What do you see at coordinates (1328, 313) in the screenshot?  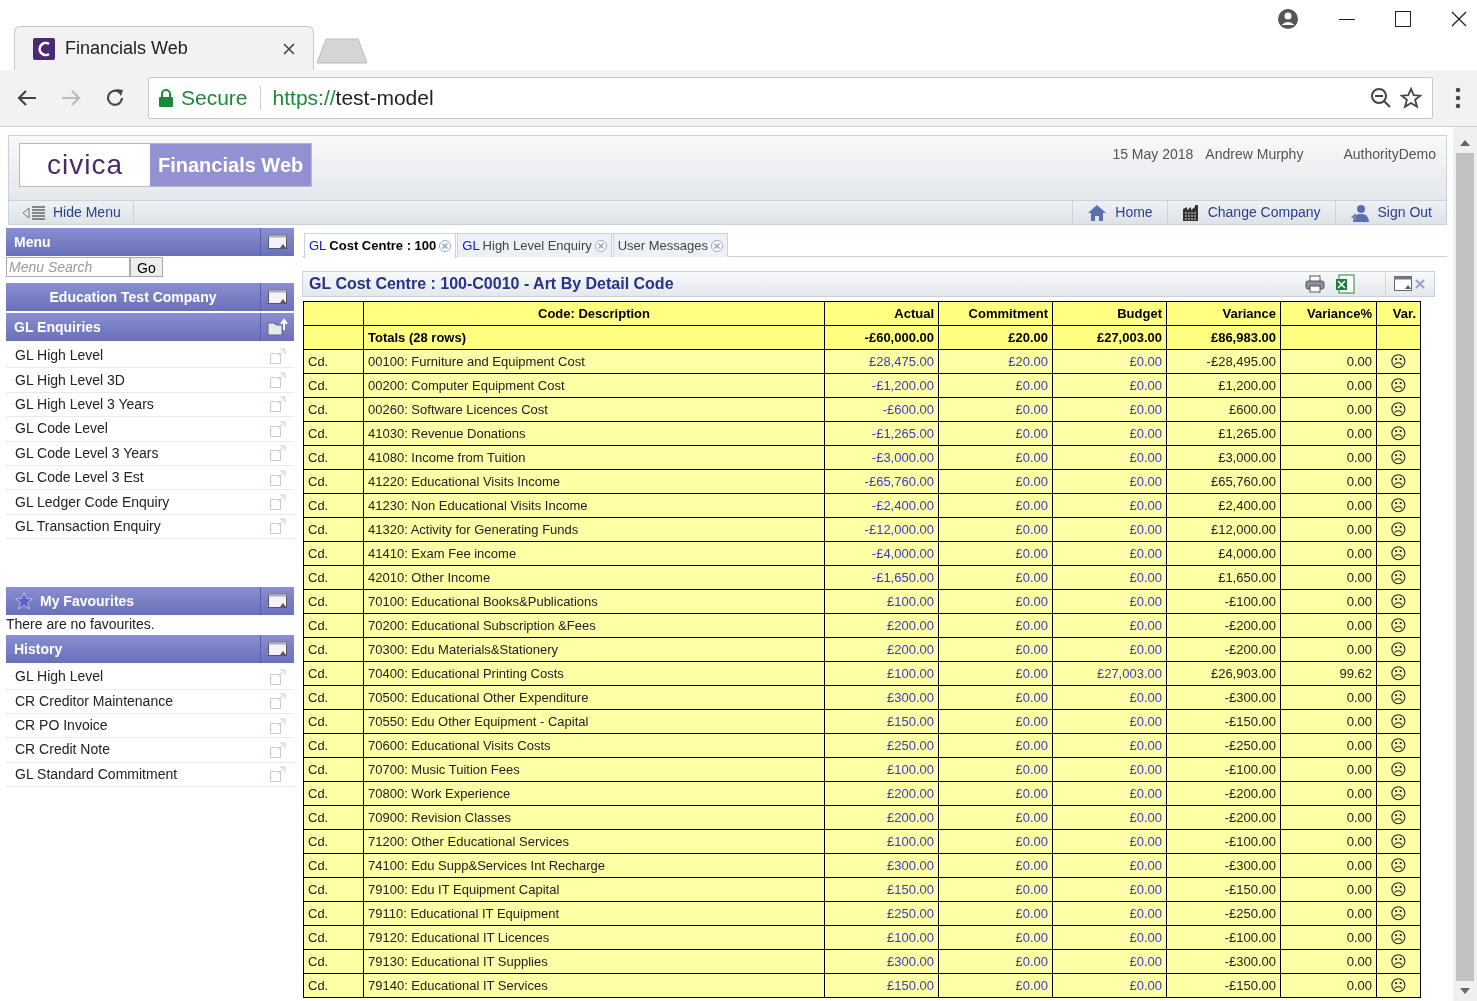 I see `column-header: Variance%` at bounding box center [1328, 313].